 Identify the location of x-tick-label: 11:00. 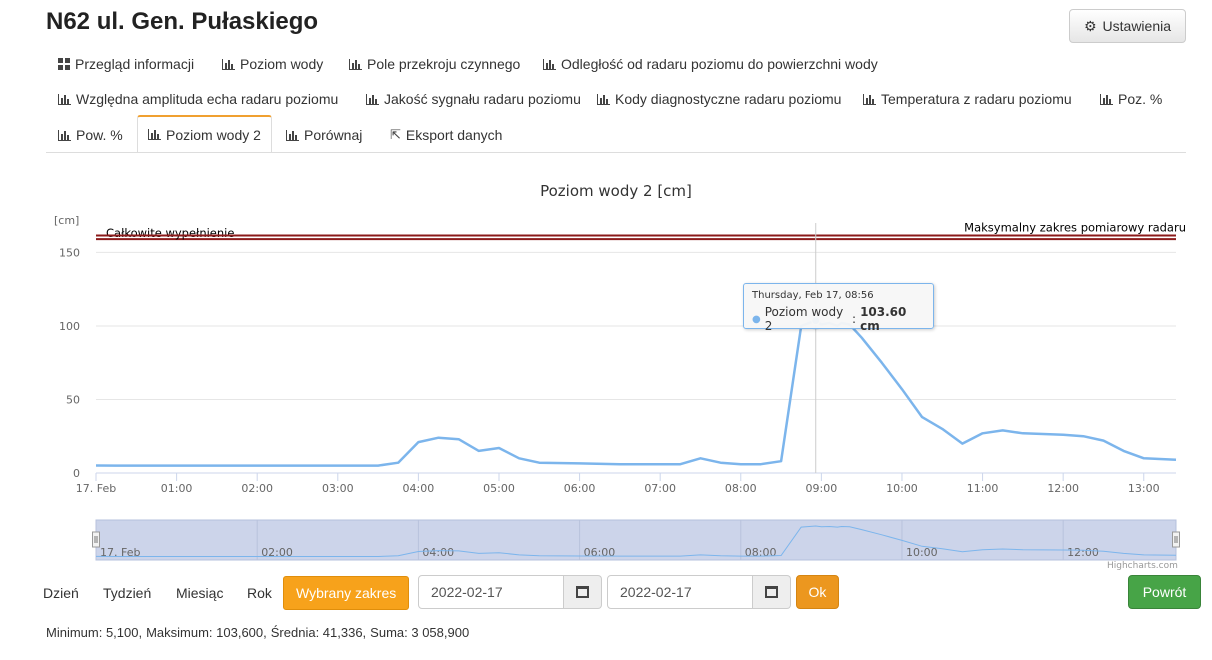
(983, 488).